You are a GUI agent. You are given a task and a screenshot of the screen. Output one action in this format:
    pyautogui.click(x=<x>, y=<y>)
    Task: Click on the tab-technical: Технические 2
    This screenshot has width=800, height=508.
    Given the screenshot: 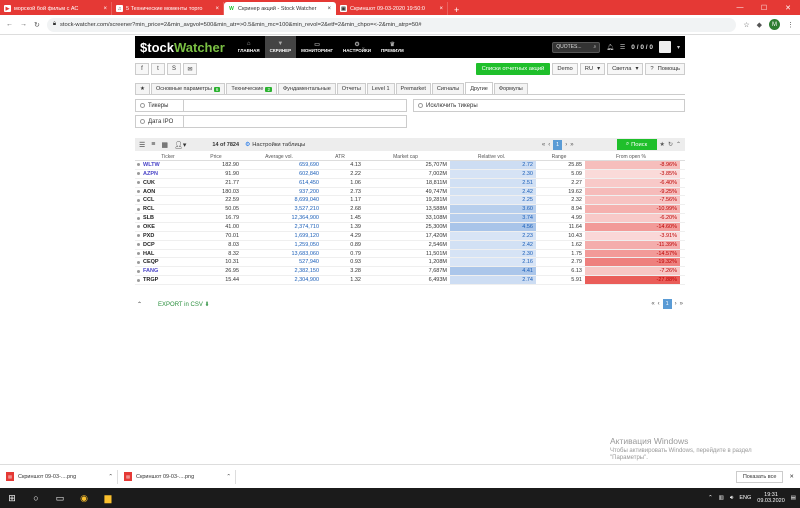 What is the action you would take?
    pyautogui.click(x=251, y=88)
    